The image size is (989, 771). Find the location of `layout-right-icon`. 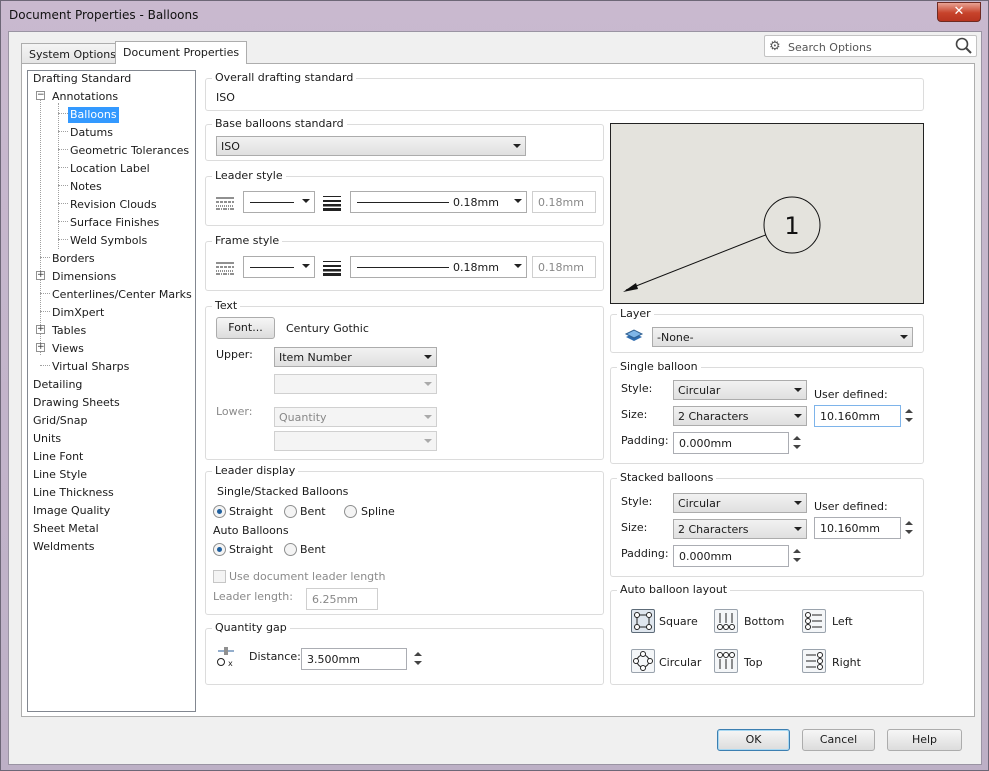

layout-right-icon is located at coordinates (814, 661).